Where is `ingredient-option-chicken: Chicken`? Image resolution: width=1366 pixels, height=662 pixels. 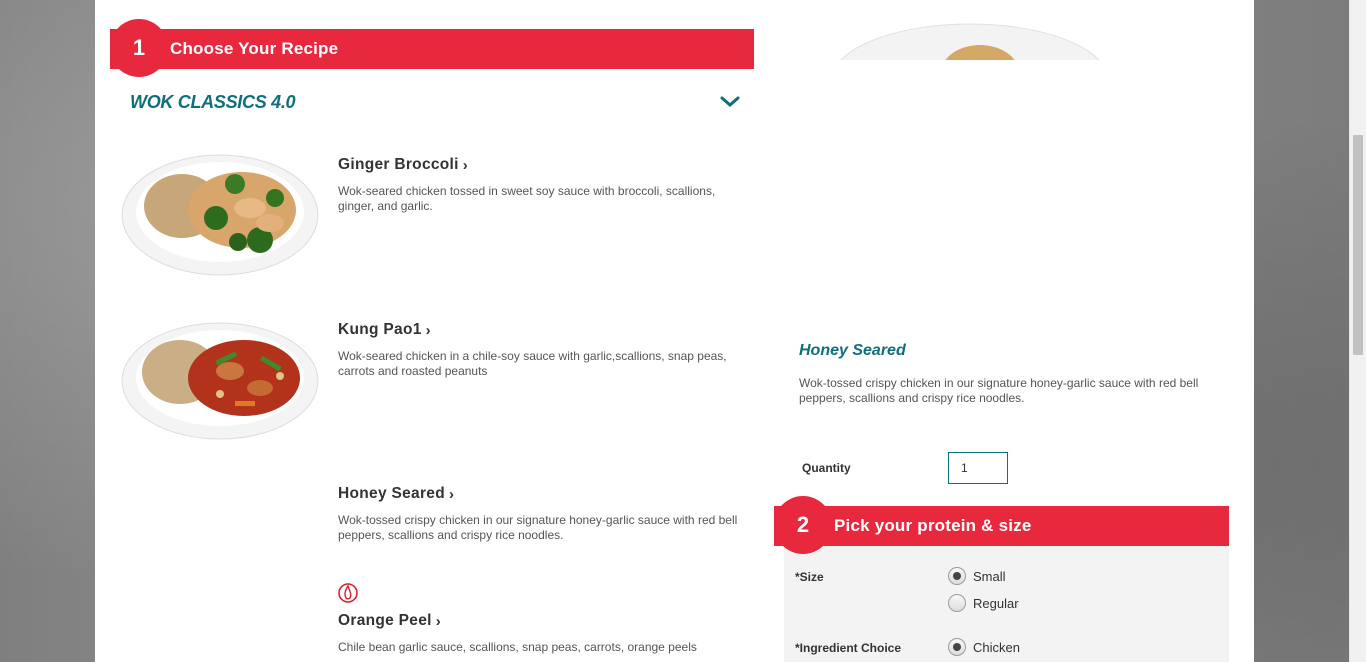 ingredient-option-chicken: Chicken is located at coordinates (984, 647).